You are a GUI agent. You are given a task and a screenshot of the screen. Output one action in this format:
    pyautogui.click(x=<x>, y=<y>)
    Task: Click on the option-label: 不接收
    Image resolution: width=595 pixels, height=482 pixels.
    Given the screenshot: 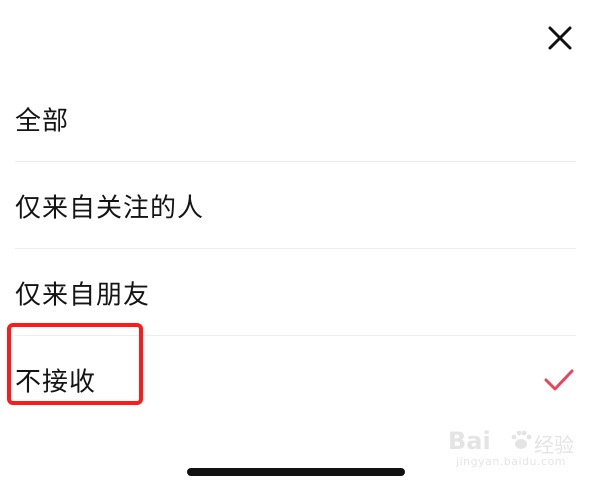 What is the action you would take?
    pyautogui.click(x=56, y=382)
    